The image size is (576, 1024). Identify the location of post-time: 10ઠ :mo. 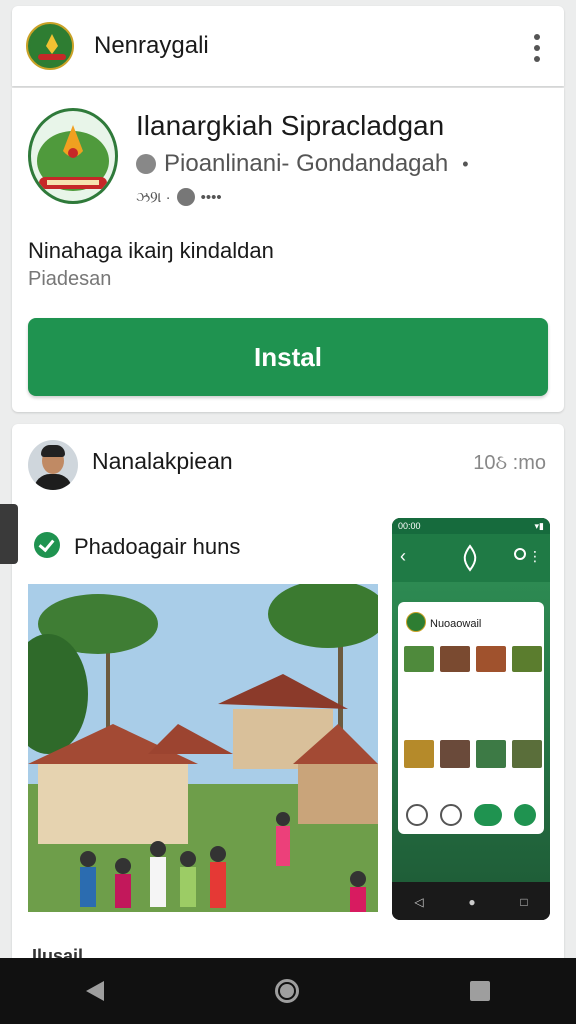
(509, 463).